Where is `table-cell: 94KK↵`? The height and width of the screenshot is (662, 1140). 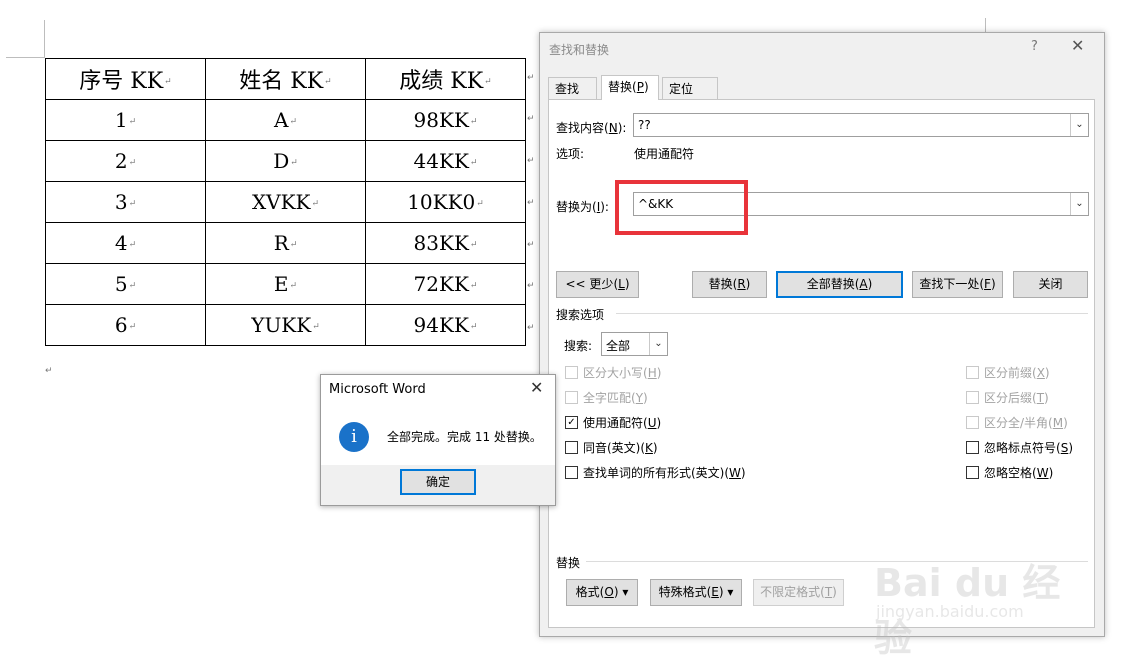
table-cell: 94KK↵ is located at coordinates (445, 325).